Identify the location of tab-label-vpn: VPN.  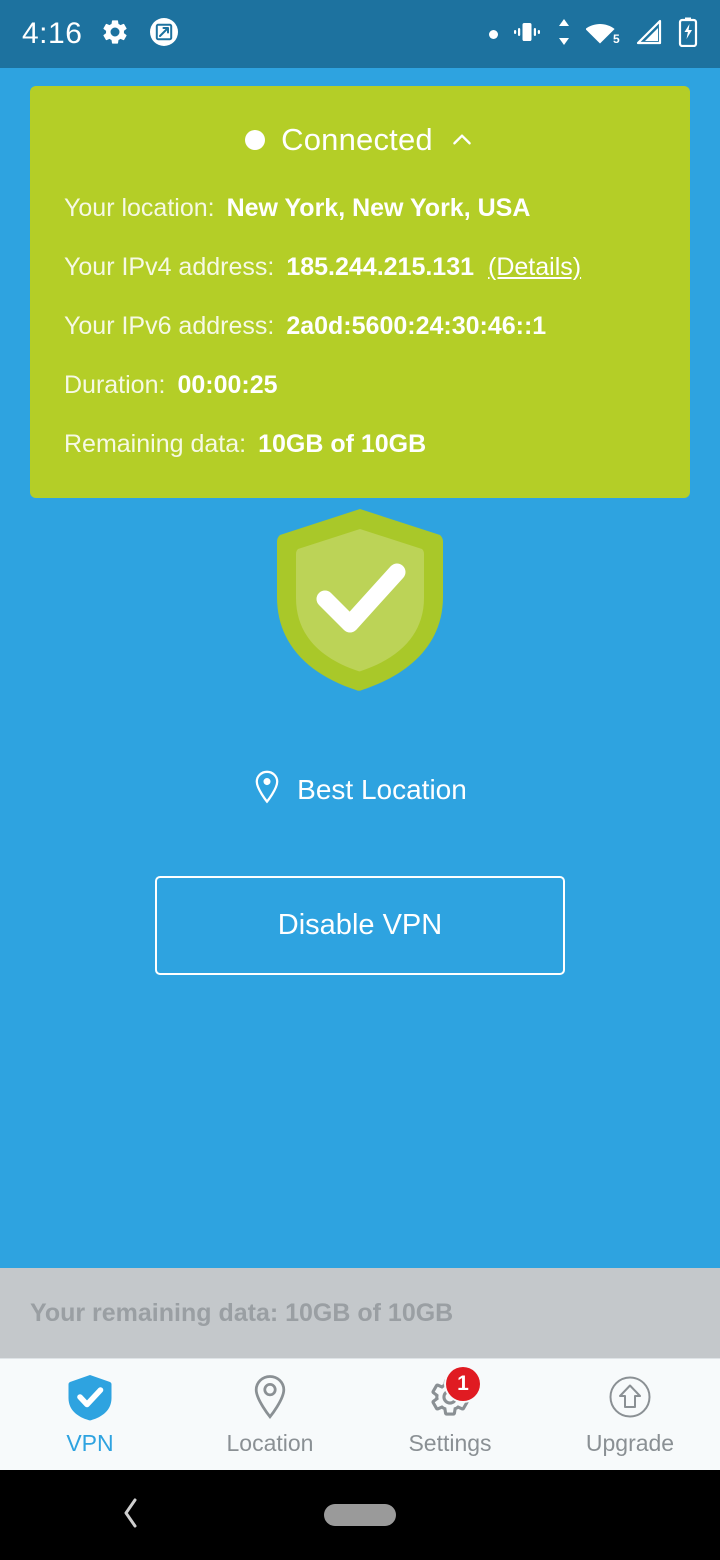
(90, 1442).